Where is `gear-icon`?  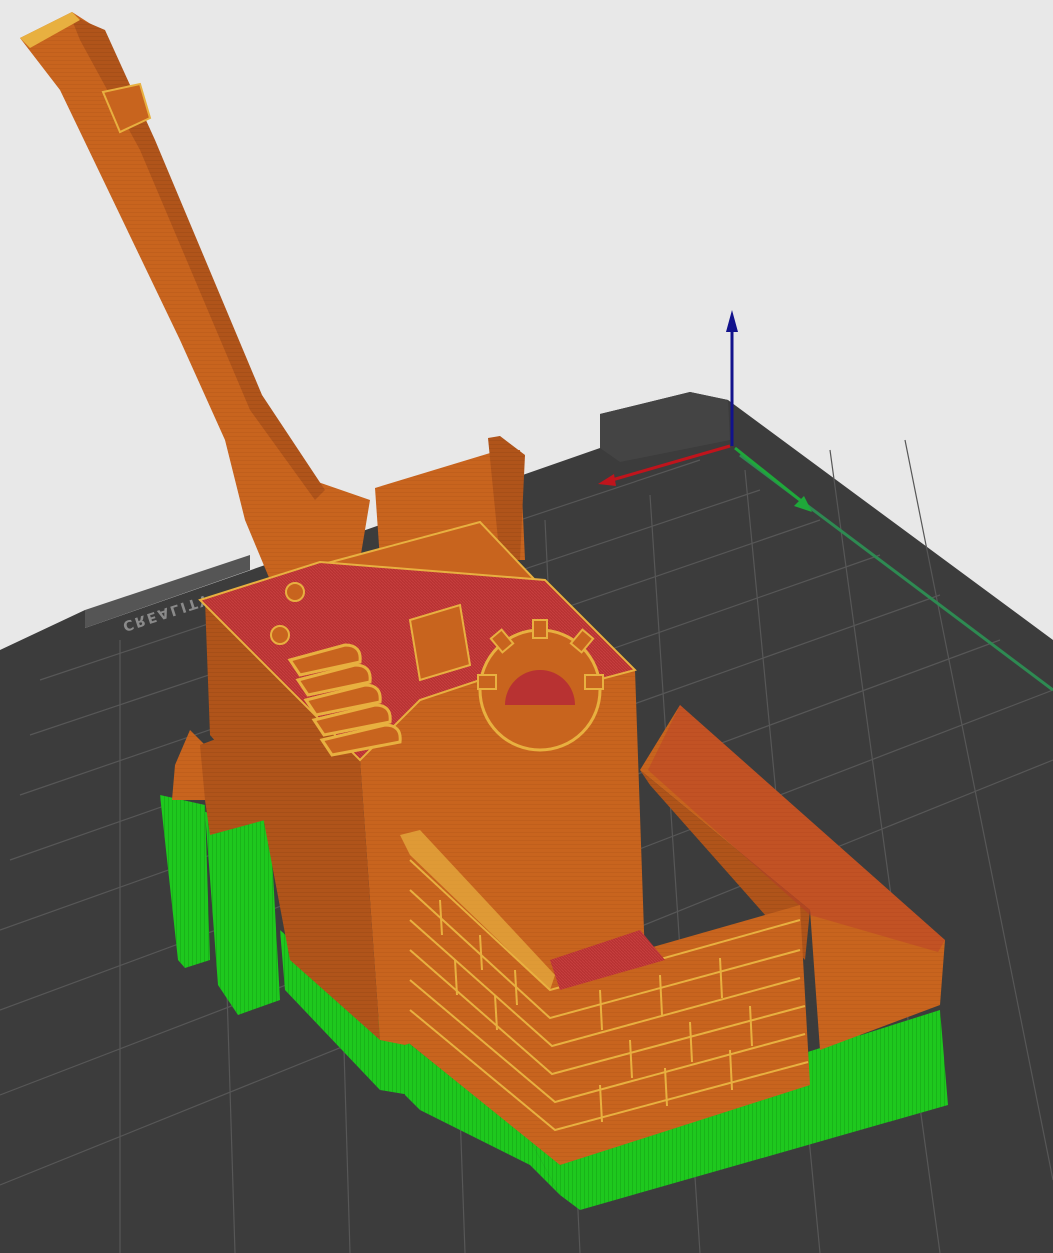
gear-icon is located at coordinates (540, 685).